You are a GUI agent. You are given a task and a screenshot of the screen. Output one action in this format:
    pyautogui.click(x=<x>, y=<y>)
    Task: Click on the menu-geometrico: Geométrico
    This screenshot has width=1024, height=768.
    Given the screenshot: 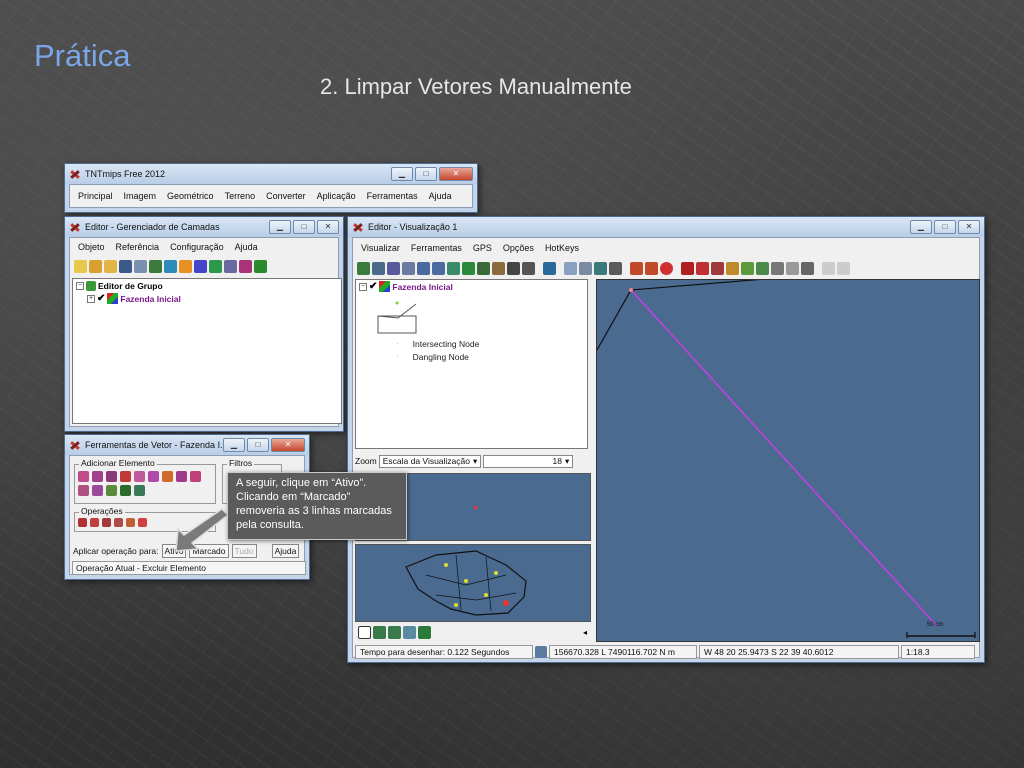 What is the action you would take?
    pyautogui.click(x=190, y=196)
    